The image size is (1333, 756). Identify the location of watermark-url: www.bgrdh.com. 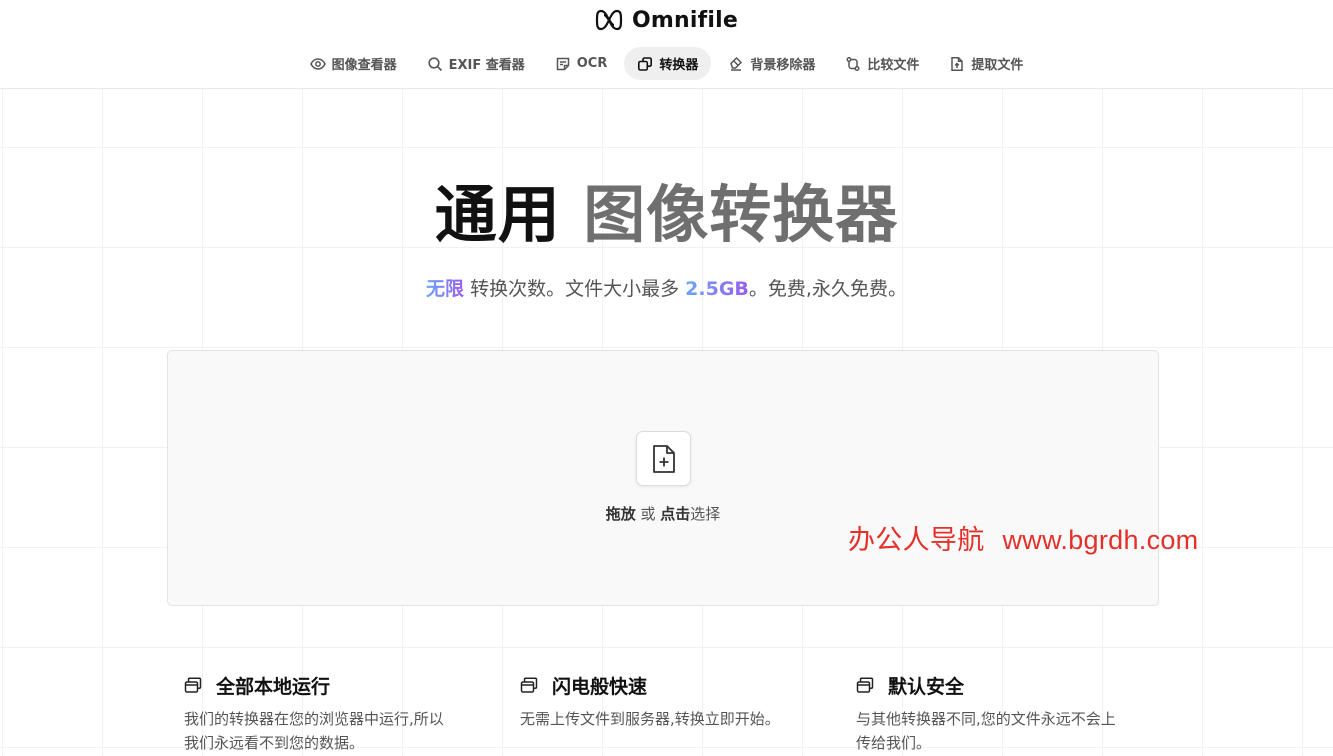
(1100, 540).